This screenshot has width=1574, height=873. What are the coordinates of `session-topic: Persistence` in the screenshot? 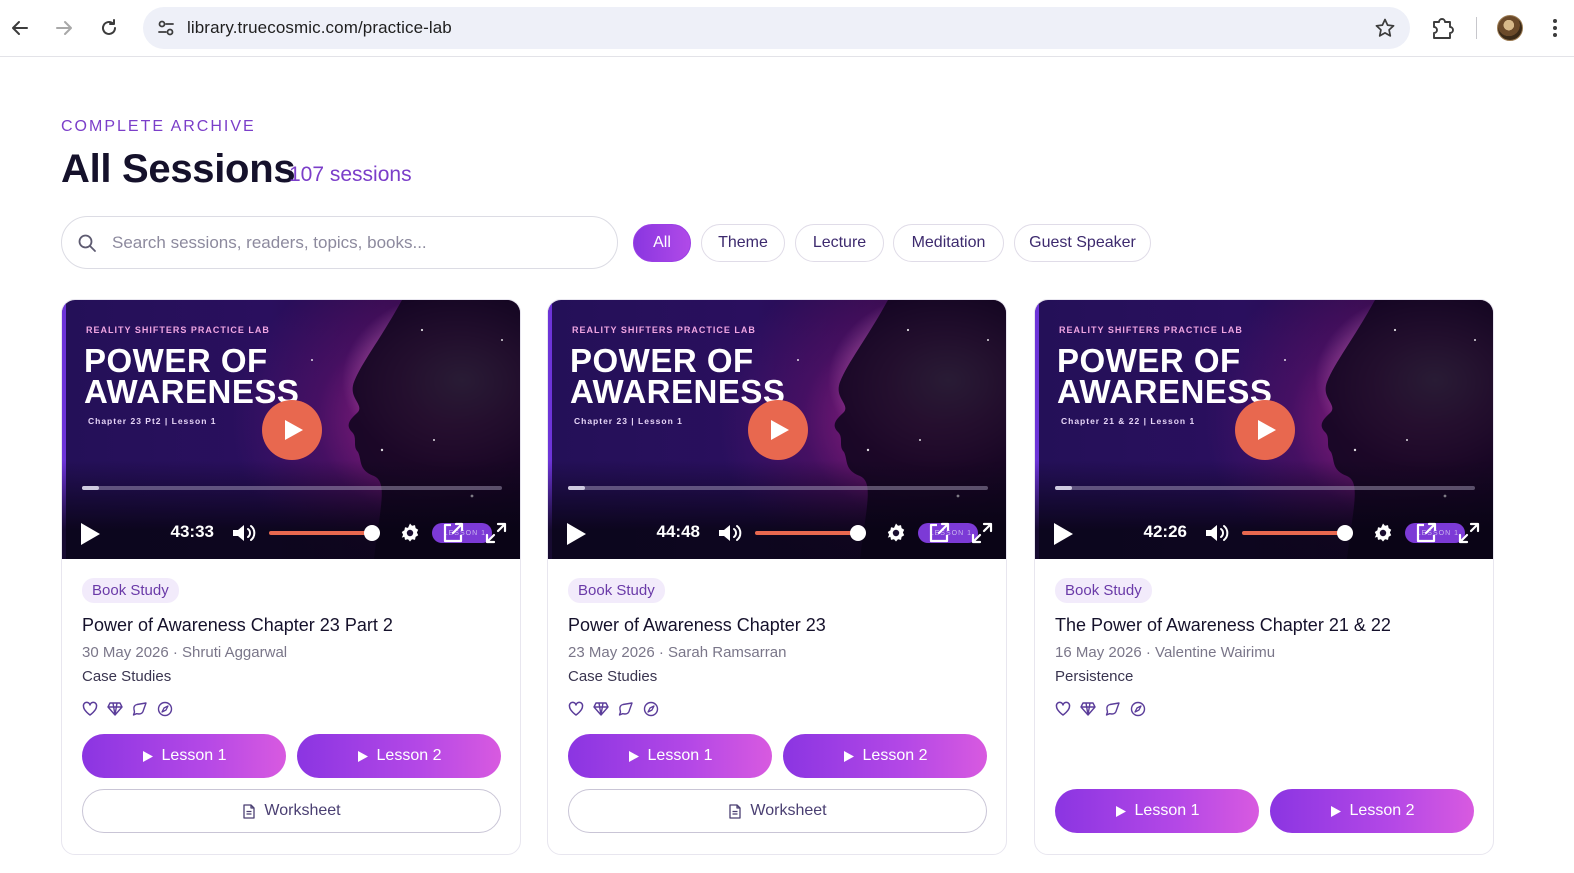 It's located at (1094, 676).